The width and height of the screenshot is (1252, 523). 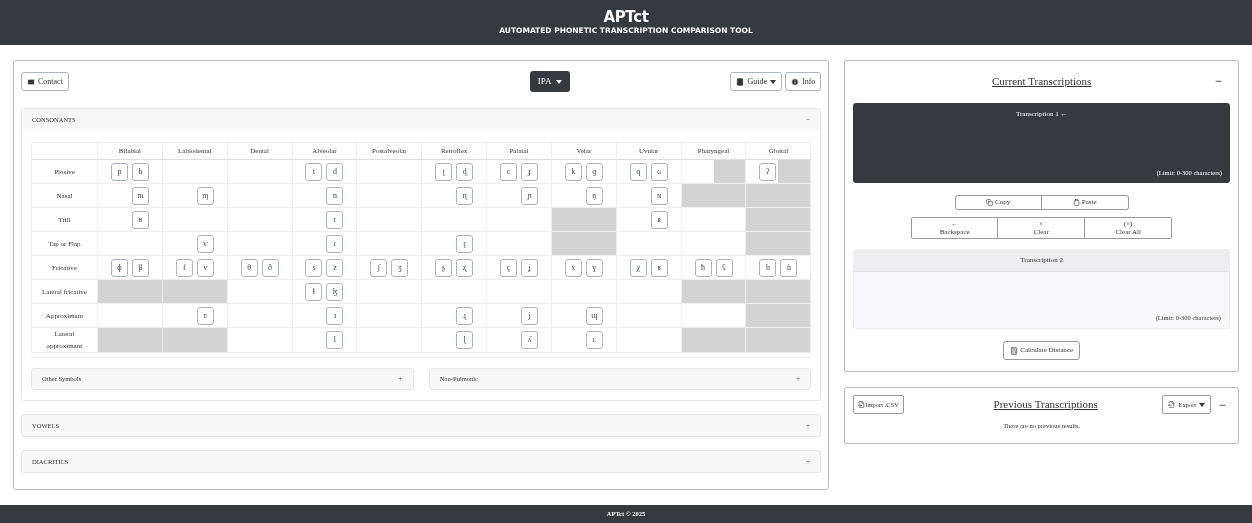 What do you see at coordinates (400, 267) in the screenshot?
I see `symbol-key: ʒ` at bounding box center [400, 267].